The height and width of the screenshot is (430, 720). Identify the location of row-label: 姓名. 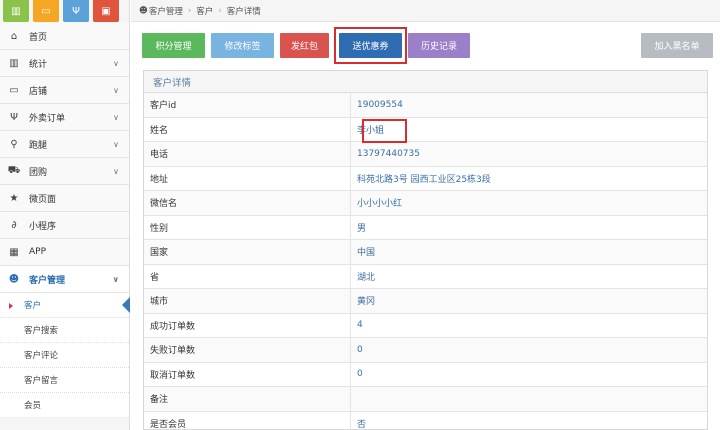
(247, 129).